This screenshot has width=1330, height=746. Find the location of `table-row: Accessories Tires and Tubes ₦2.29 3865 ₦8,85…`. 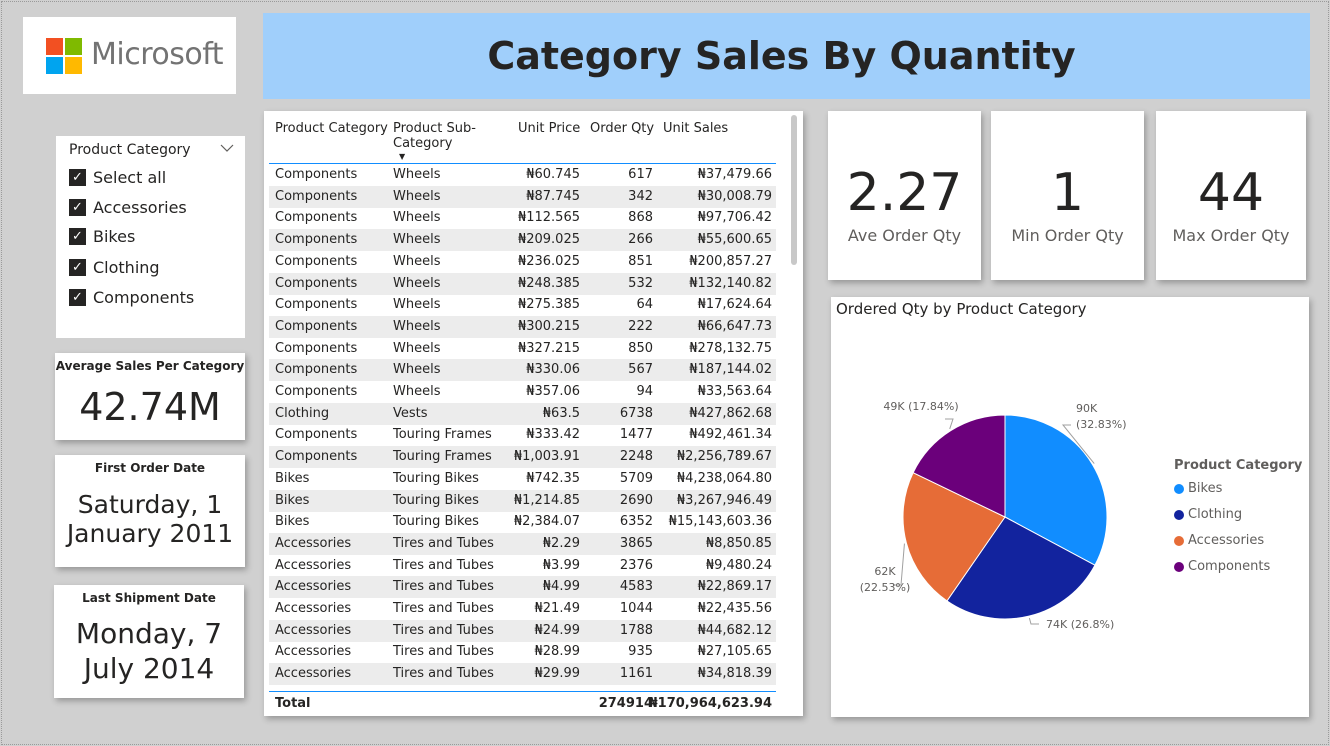

table-row: Accessories Tires and Tubes ₦2.29 3865 ₦8,85… is located at coordinates (522, 543).